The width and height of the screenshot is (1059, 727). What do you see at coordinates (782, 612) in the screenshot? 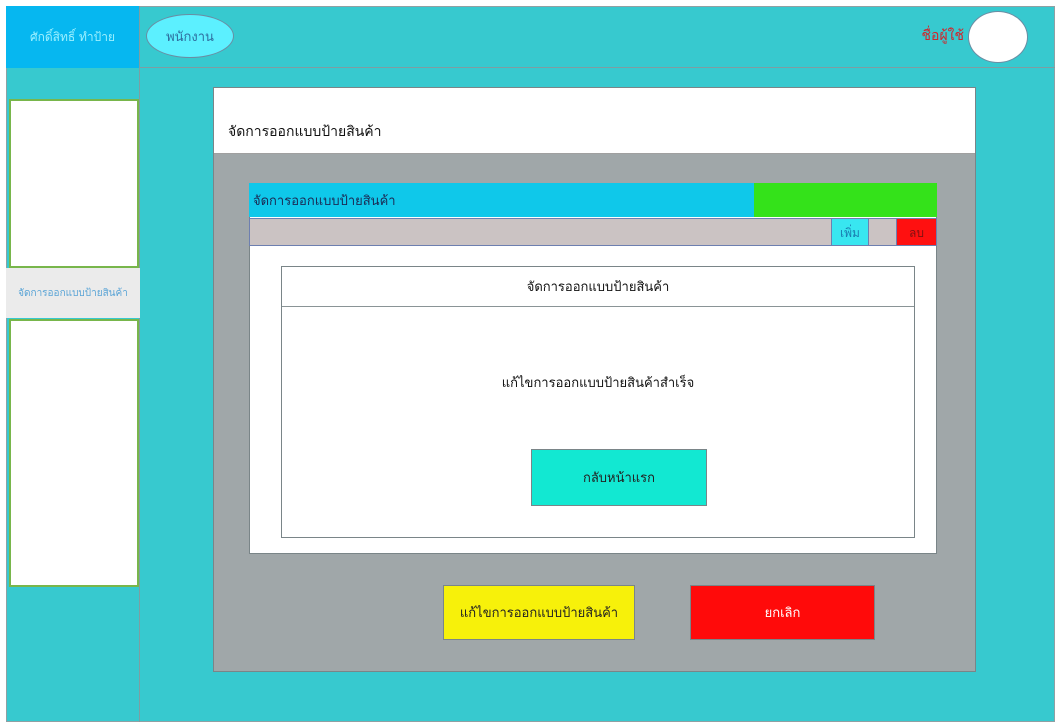
I see `cancel-button: ยกเลิก` at bounding box center [782, 612].